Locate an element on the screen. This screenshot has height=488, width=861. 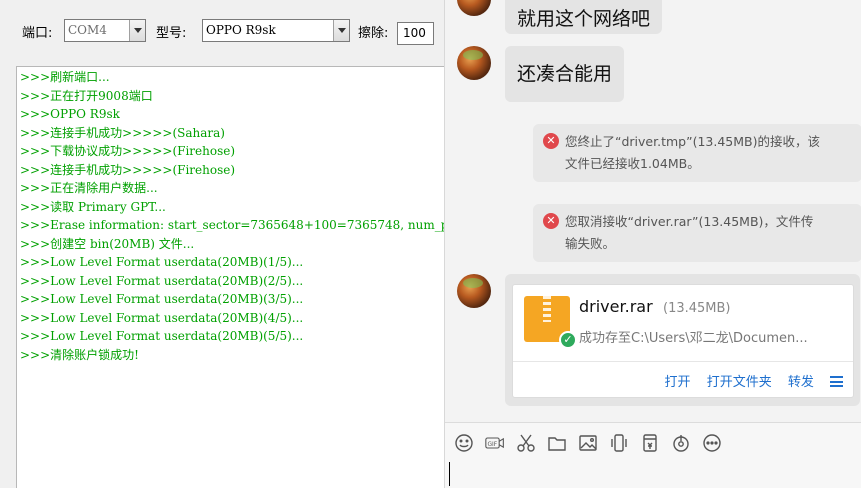
message-text: 还凑合能用 is located at coordinates (565, 74).